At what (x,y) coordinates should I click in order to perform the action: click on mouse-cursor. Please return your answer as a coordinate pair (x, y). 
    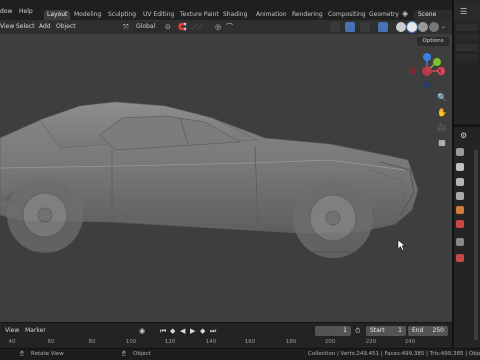
    Looking at the image, I should click on (401, 245).